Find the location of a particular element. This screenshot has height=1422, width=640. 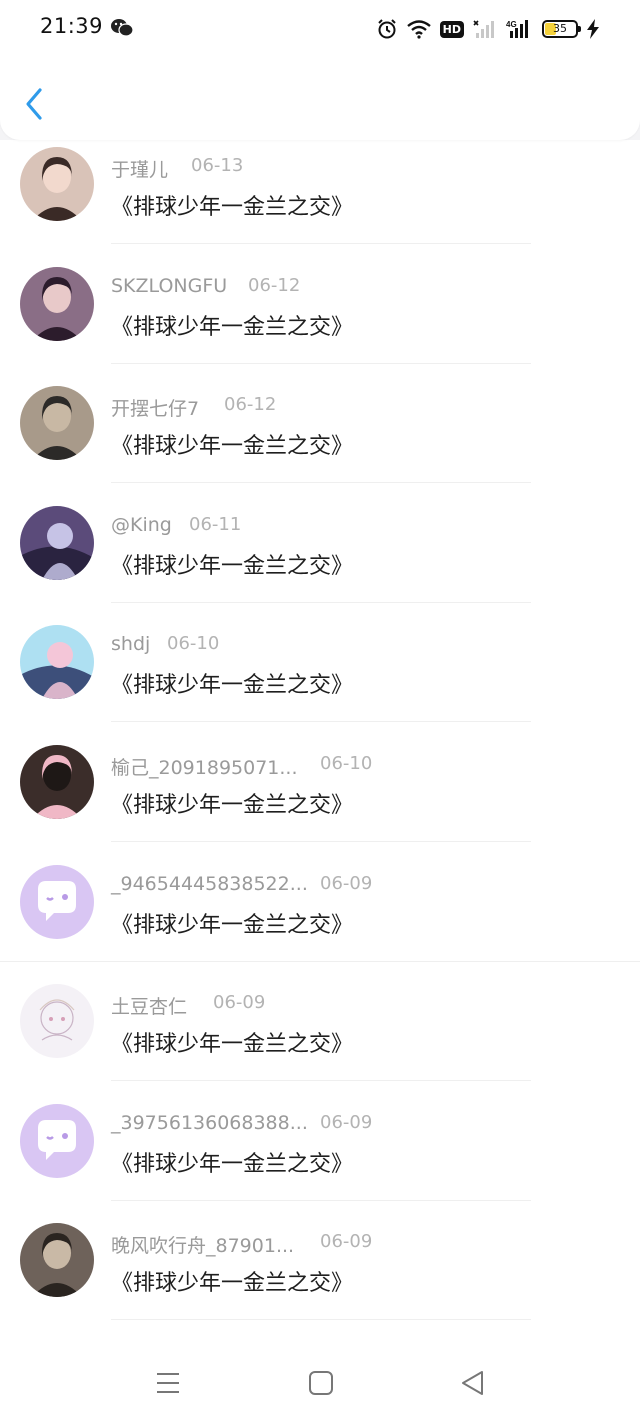

comment-meta: SKZLONGFU 06-12 is located at coordinates (205, 286).